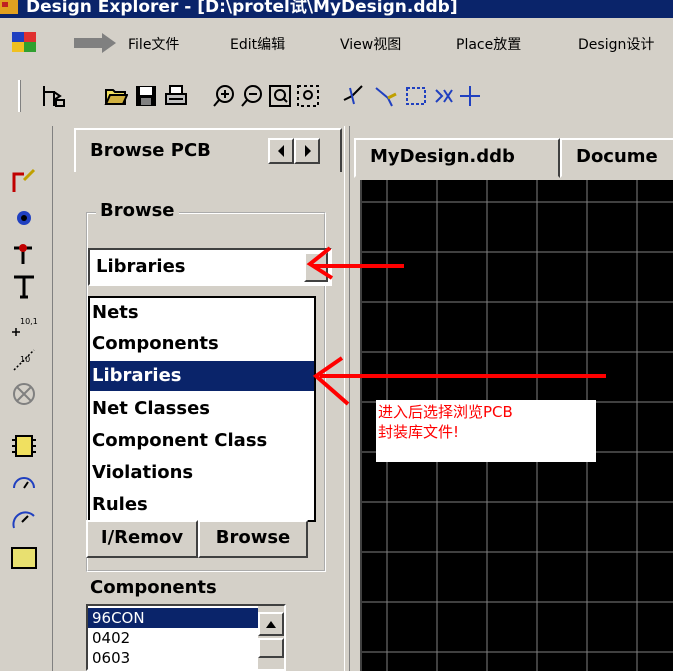 The height and width of the screenshot is (671, 673). I want to click on wire-icon, so click(386, 96).